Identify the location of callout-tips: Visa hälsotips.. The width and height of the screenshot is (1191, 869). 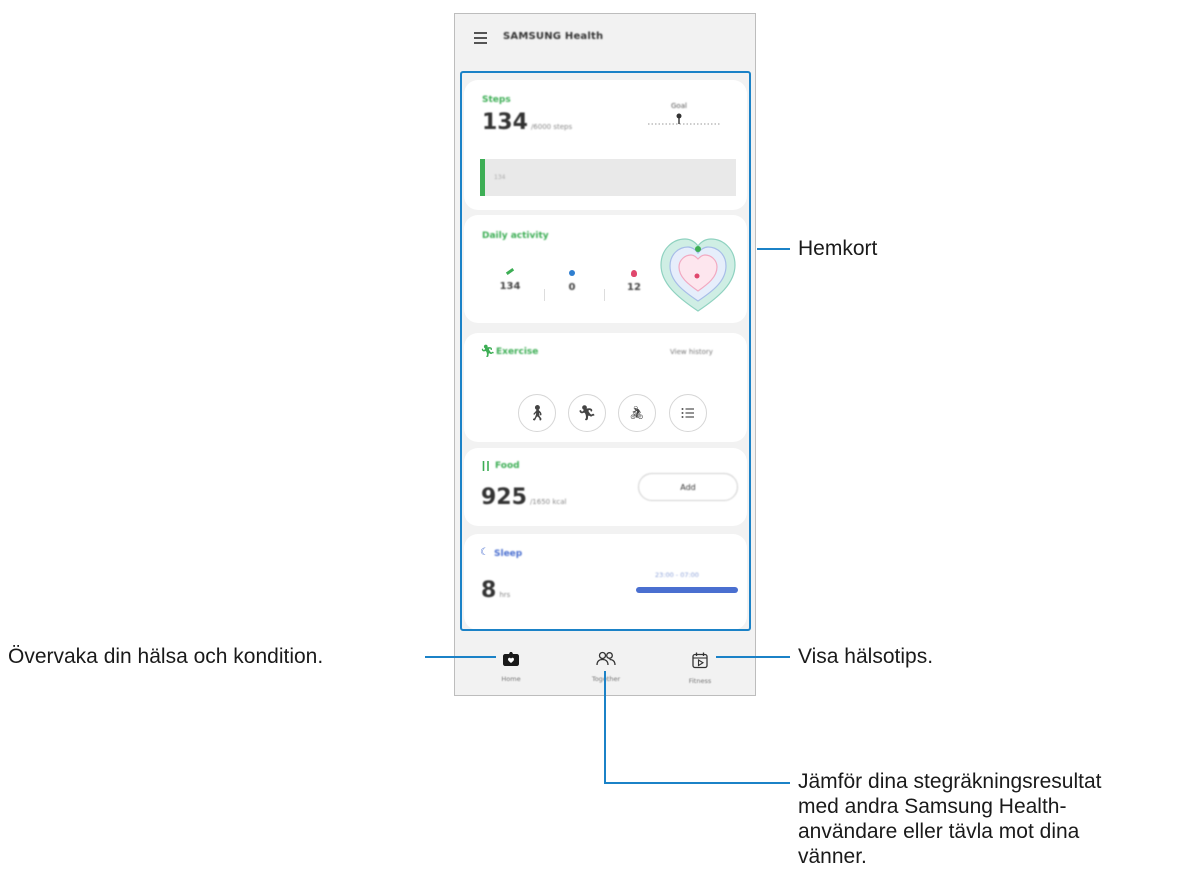
(866, 656).